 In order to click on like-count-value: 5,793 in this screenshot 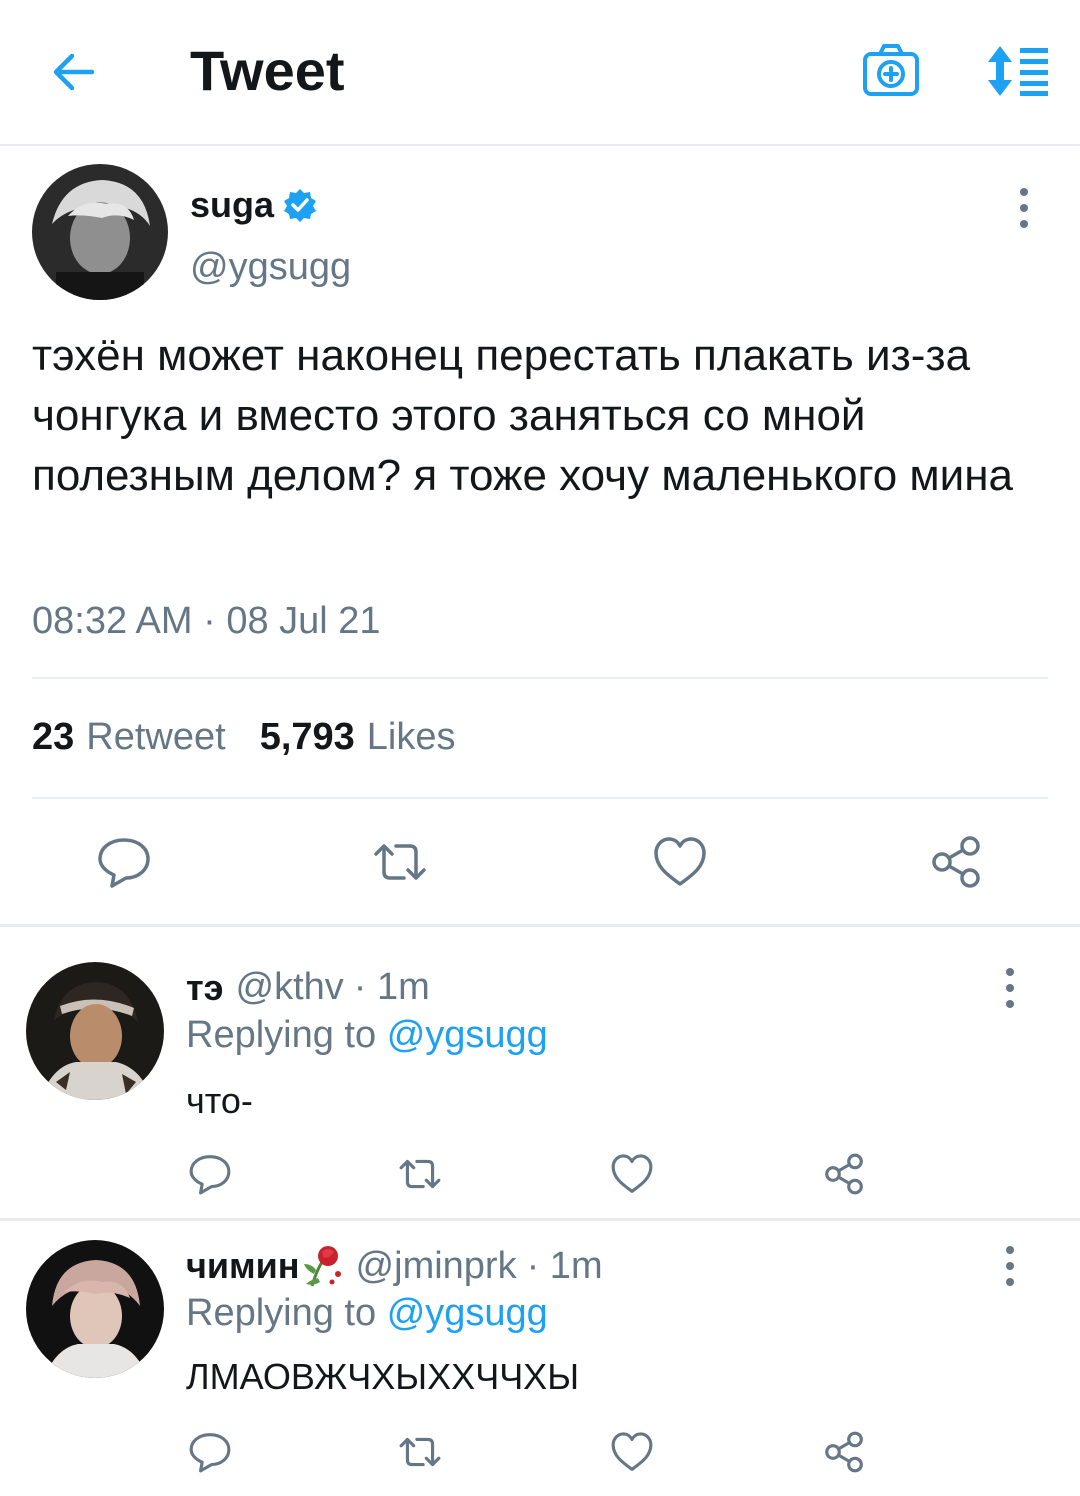, I will do `click(307, 737)`.